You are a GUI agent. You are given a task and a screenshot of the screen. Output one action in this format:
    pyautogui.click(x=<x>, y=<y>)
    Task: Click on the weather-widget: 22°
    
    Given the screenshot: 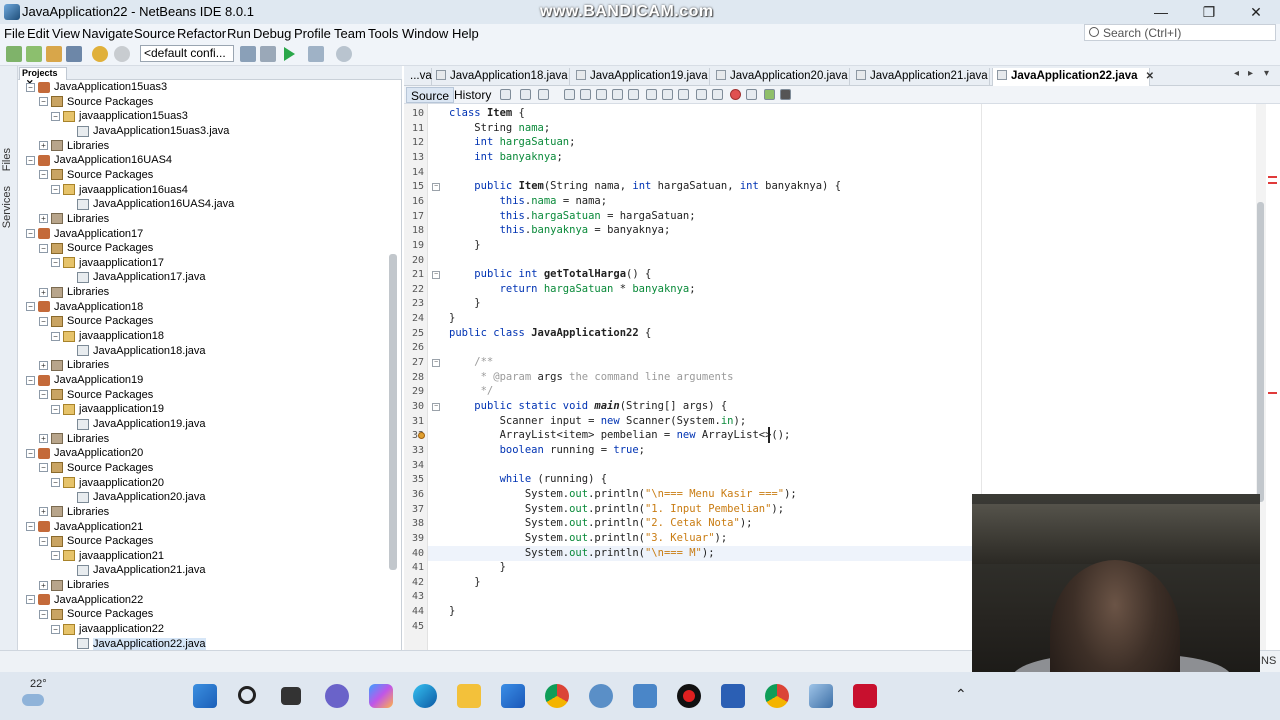 What is the action you would take?
    pyautogui.click(x=32, y=693)
    